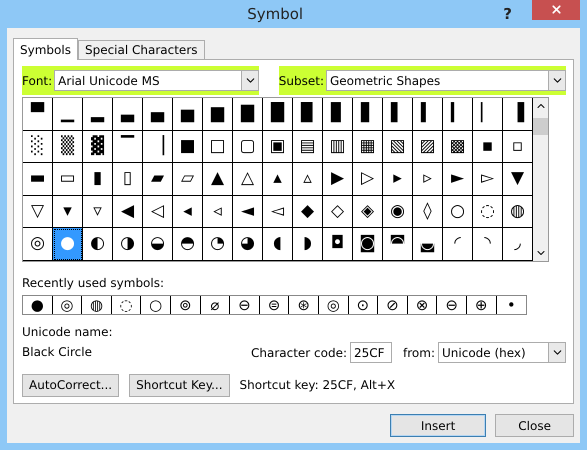 The height and width of the screenshot is (450, 587). What do you see at coordinates (308, 114) in the screenshot?
I see `symbol-cell: ▉` at bounding box center [308, 114].